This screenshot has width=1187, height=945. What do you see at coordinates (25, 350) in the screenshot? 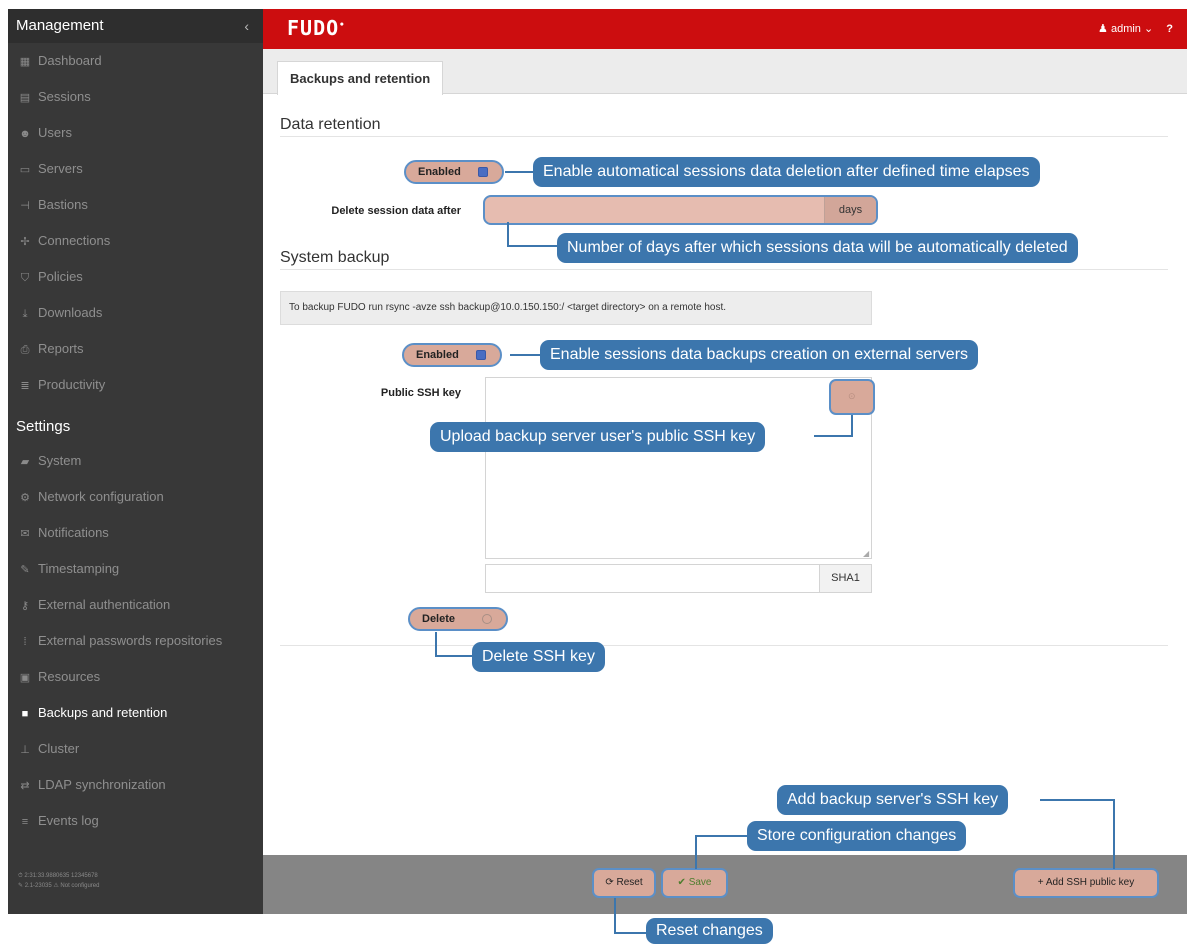
I see `reports-icon: ⎙` at bounding box center [25, 350].